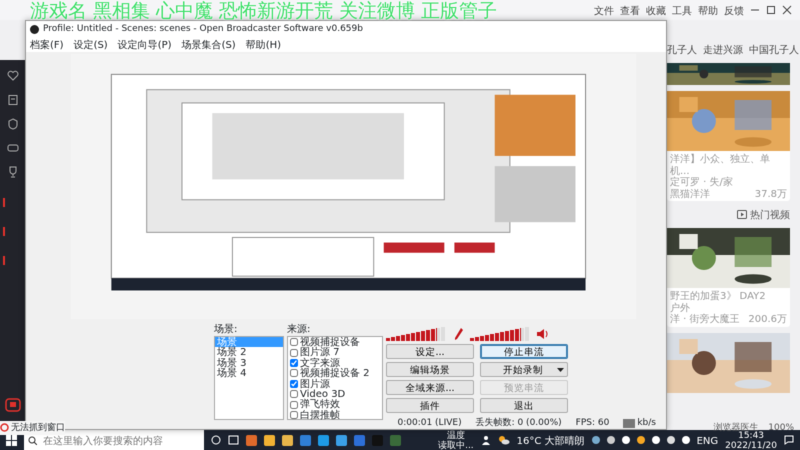  Describe the element at coordinates (47, 44) in the screenshot. I see `menu-item: 档案(F)` at that location.